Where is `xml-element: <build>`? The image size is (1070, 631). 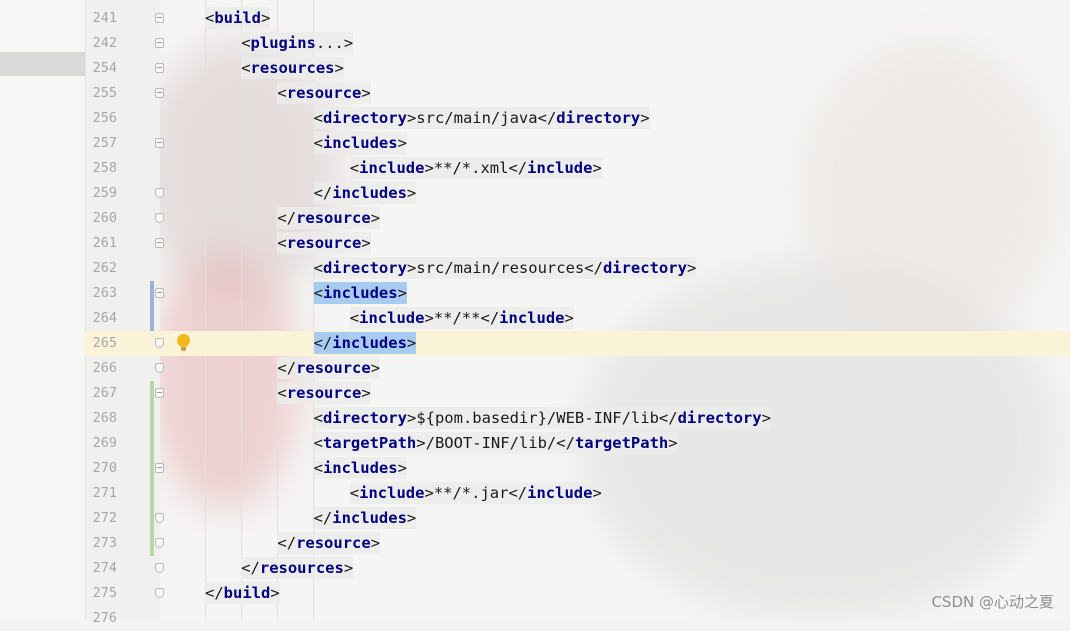 xml-element: <build> is located at coordinates (238, 18).